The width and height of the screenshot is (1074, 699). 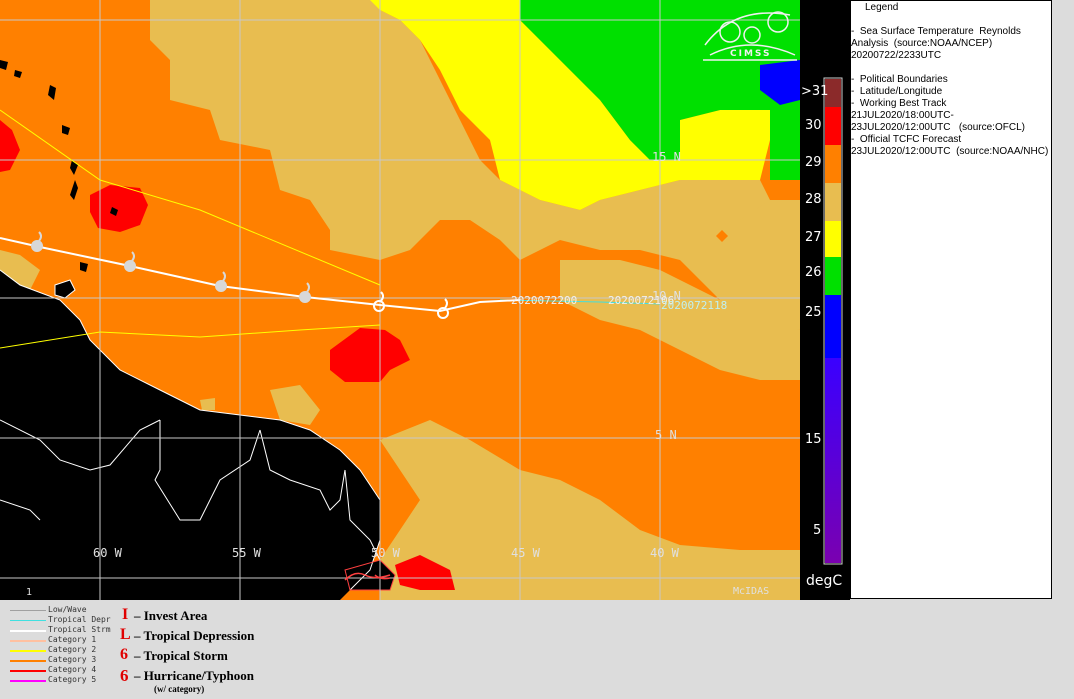 What do you see at coordinates (28, 610) in the screenshot?
I see `track-swatch-low-wave` at bounding box center [28, 610].